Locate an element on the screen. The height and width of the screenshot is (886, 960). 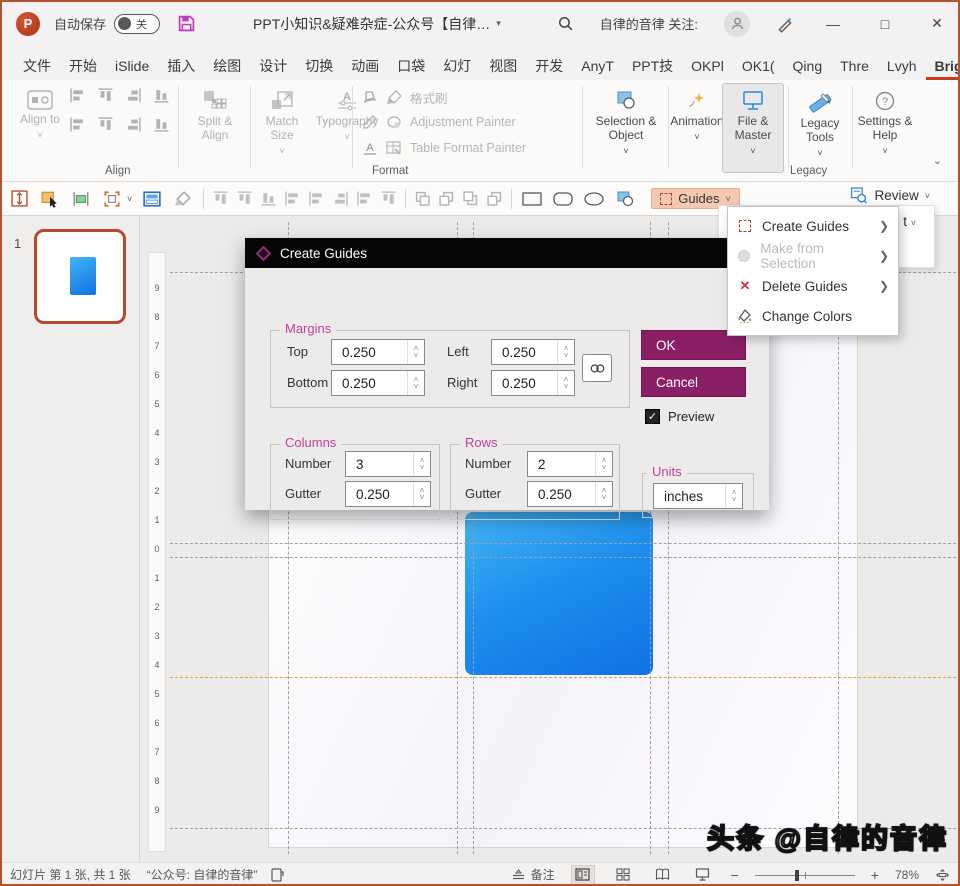
link-margins-button is located at coordinates (597, 368).